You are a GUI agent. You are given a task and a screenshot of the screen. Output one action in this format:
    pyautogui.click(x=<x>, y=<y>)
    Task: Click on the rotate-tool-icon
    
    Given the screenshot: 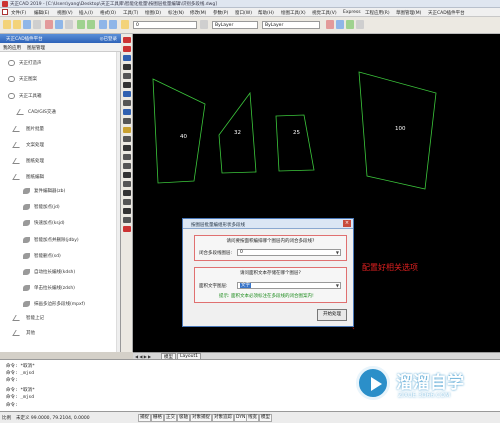 What is the action you would take?
    pyautogui.click(x=127, y=211)
    